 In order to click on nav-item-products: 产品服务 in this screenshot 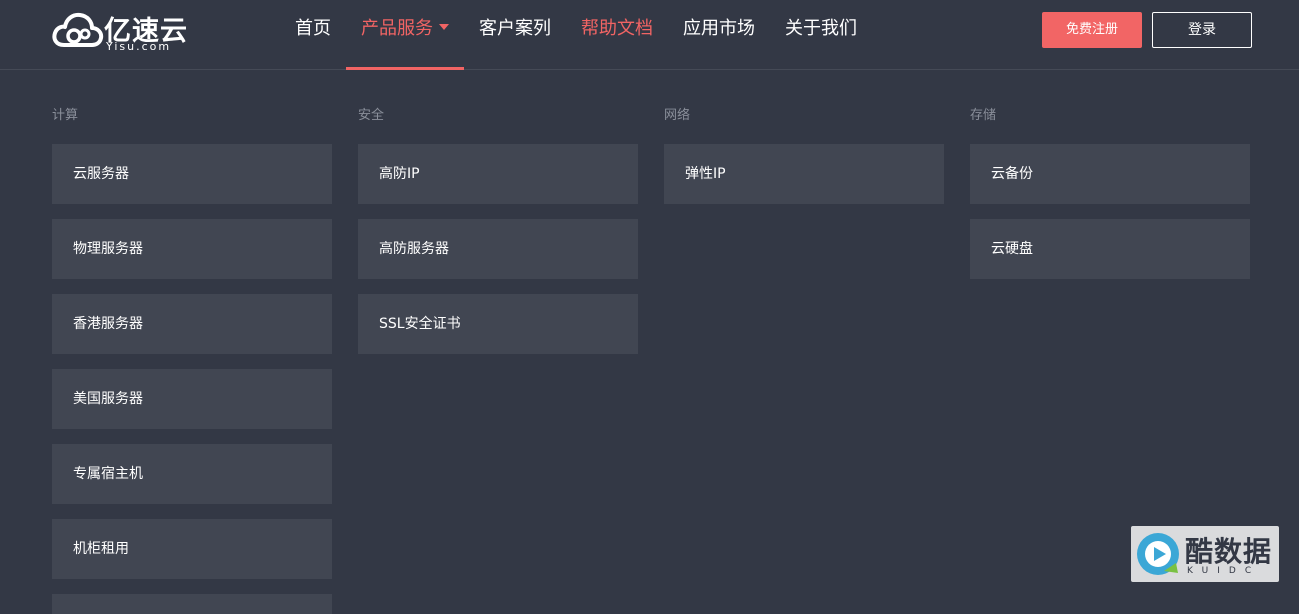, I will do `click(405, 35)`.